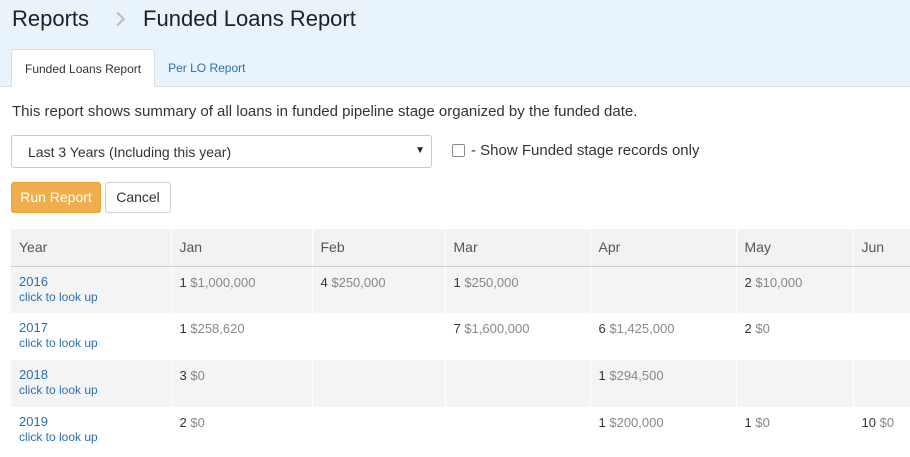  I want to click on loan-count: 7, so click(457, 328).